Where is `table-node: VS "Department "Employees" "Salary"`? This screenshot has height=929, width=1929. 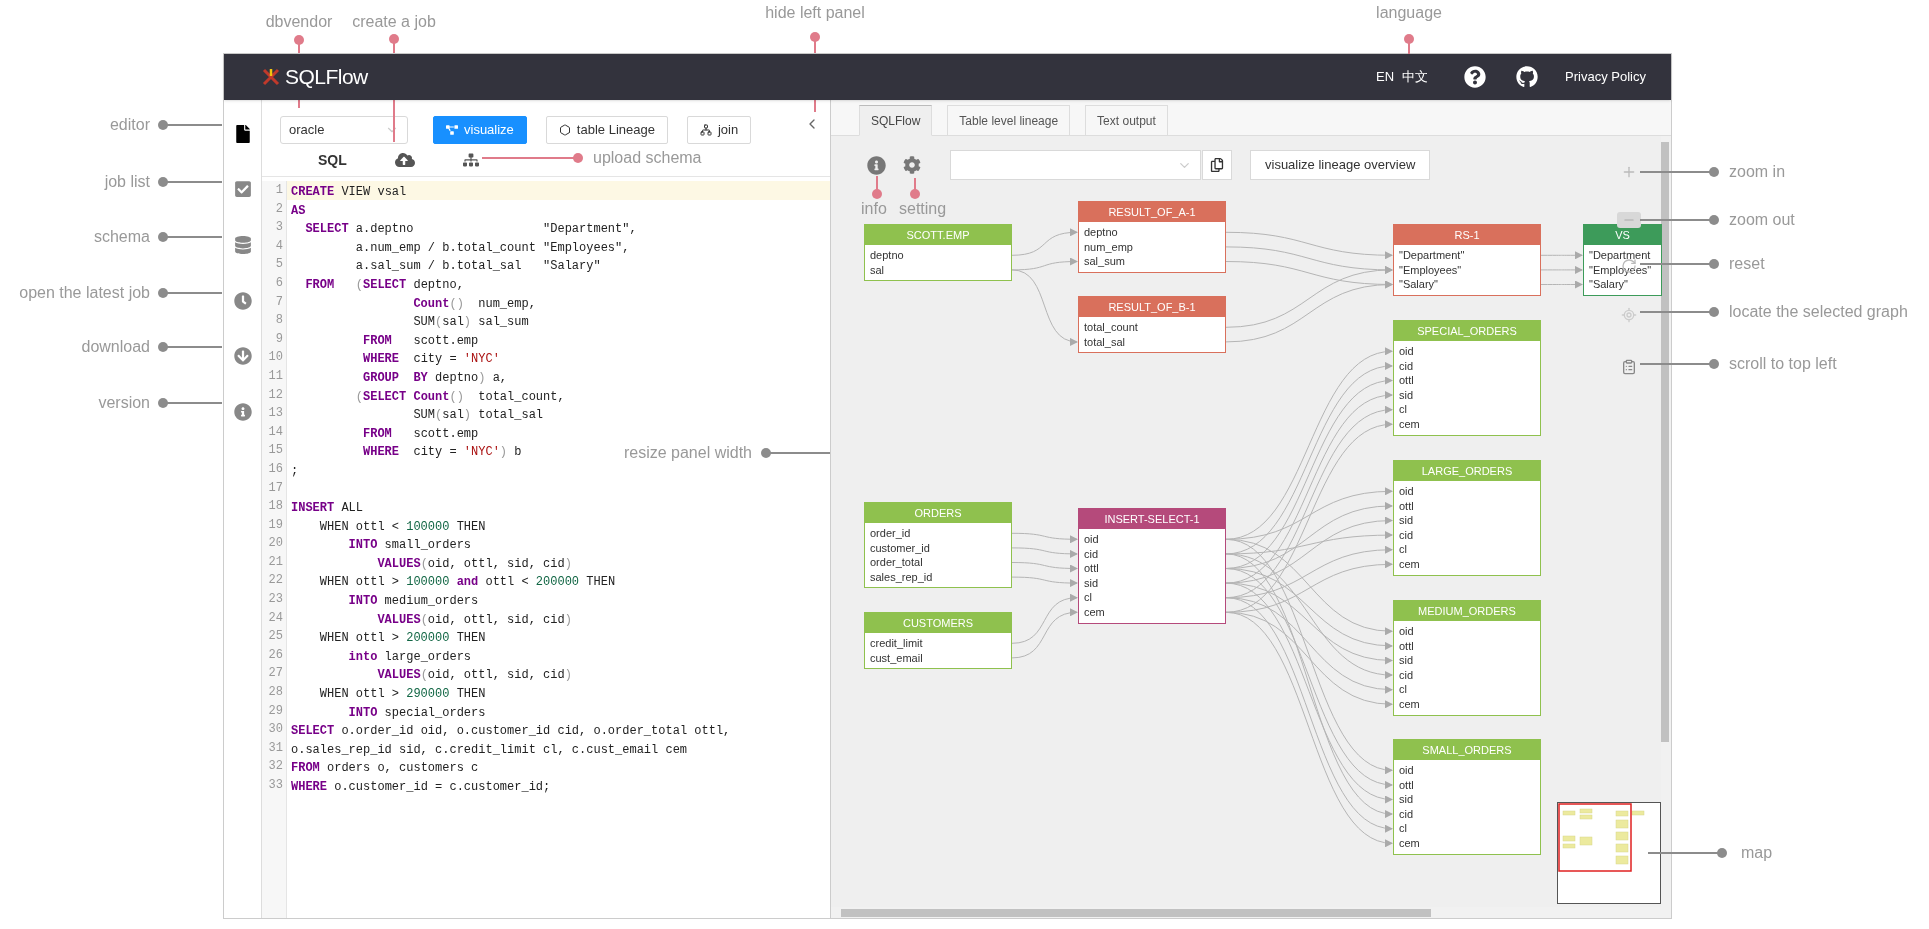
table-node: VS "Department "Employees" "Salary" is located at coordinates (1622, 260).